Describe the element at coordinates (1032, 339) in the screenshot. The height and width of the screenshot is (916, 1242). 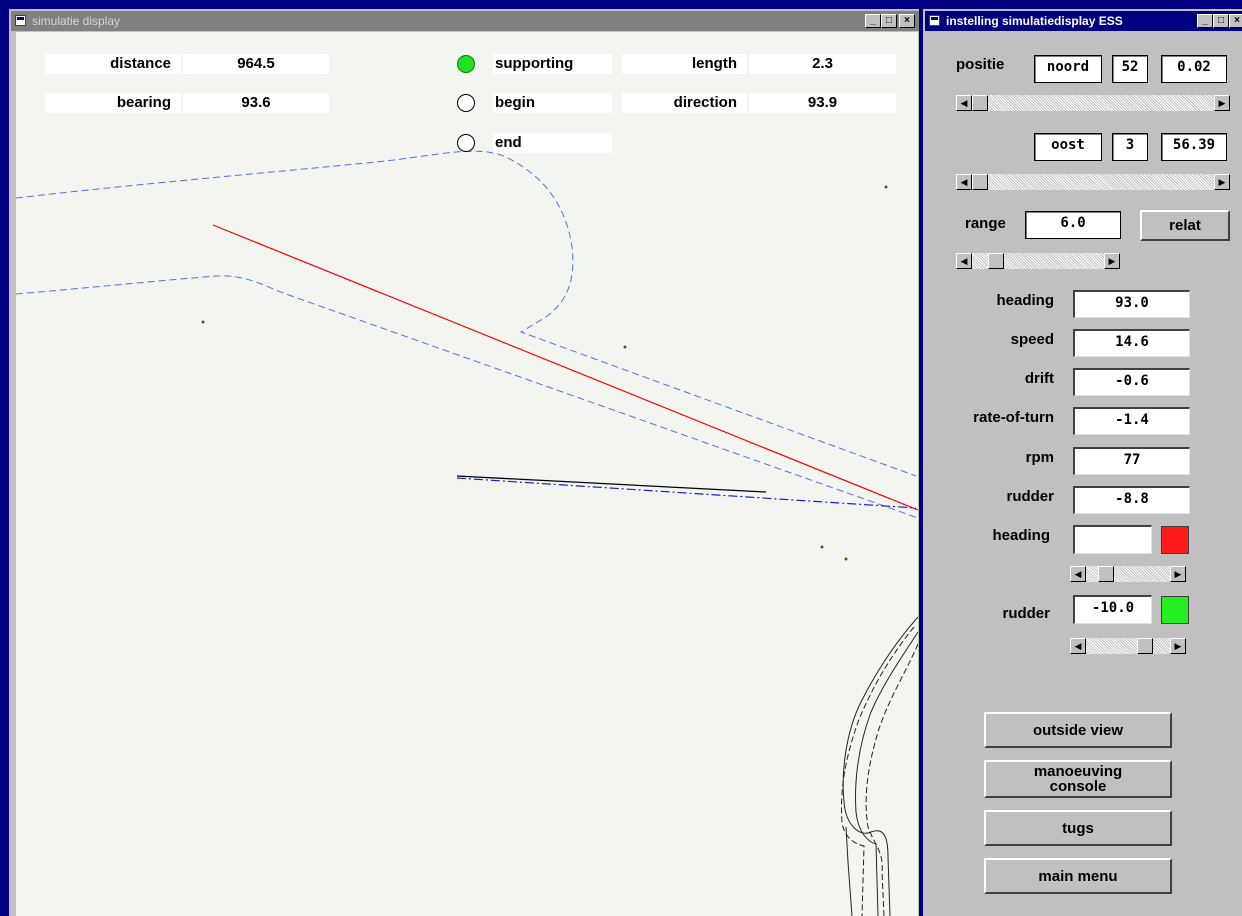
I see `speed-readout-label: speed` at that location.